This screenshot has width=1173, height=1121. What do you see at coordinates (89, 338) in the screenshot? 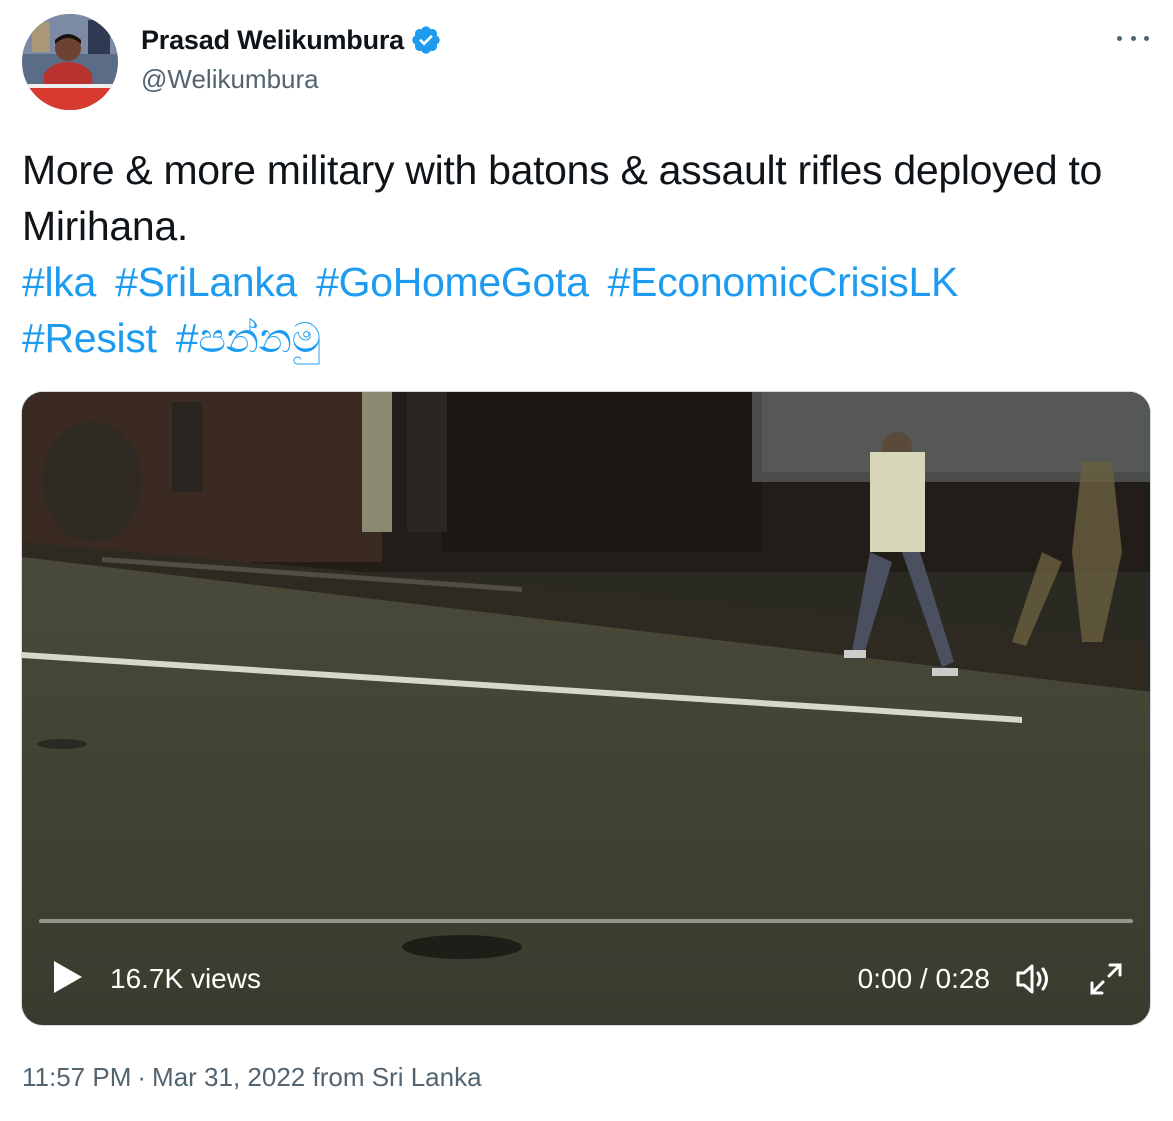
I see `hashtag-link: #Resist` at bounding box center [89, 338].